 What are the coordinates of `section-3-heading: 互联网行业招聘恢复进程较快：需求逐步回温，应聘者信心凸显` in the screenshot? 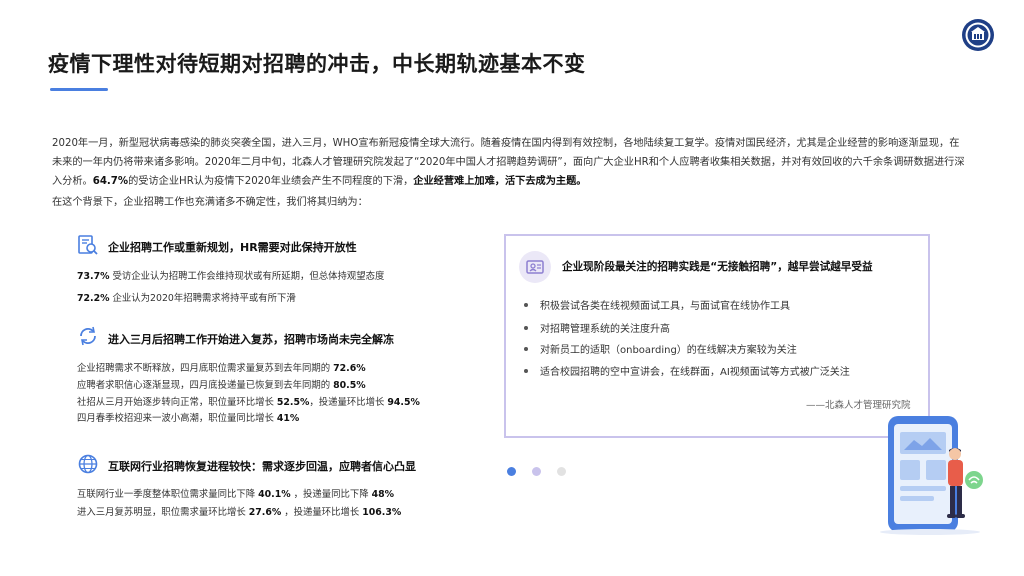 It's located at (262, 466).